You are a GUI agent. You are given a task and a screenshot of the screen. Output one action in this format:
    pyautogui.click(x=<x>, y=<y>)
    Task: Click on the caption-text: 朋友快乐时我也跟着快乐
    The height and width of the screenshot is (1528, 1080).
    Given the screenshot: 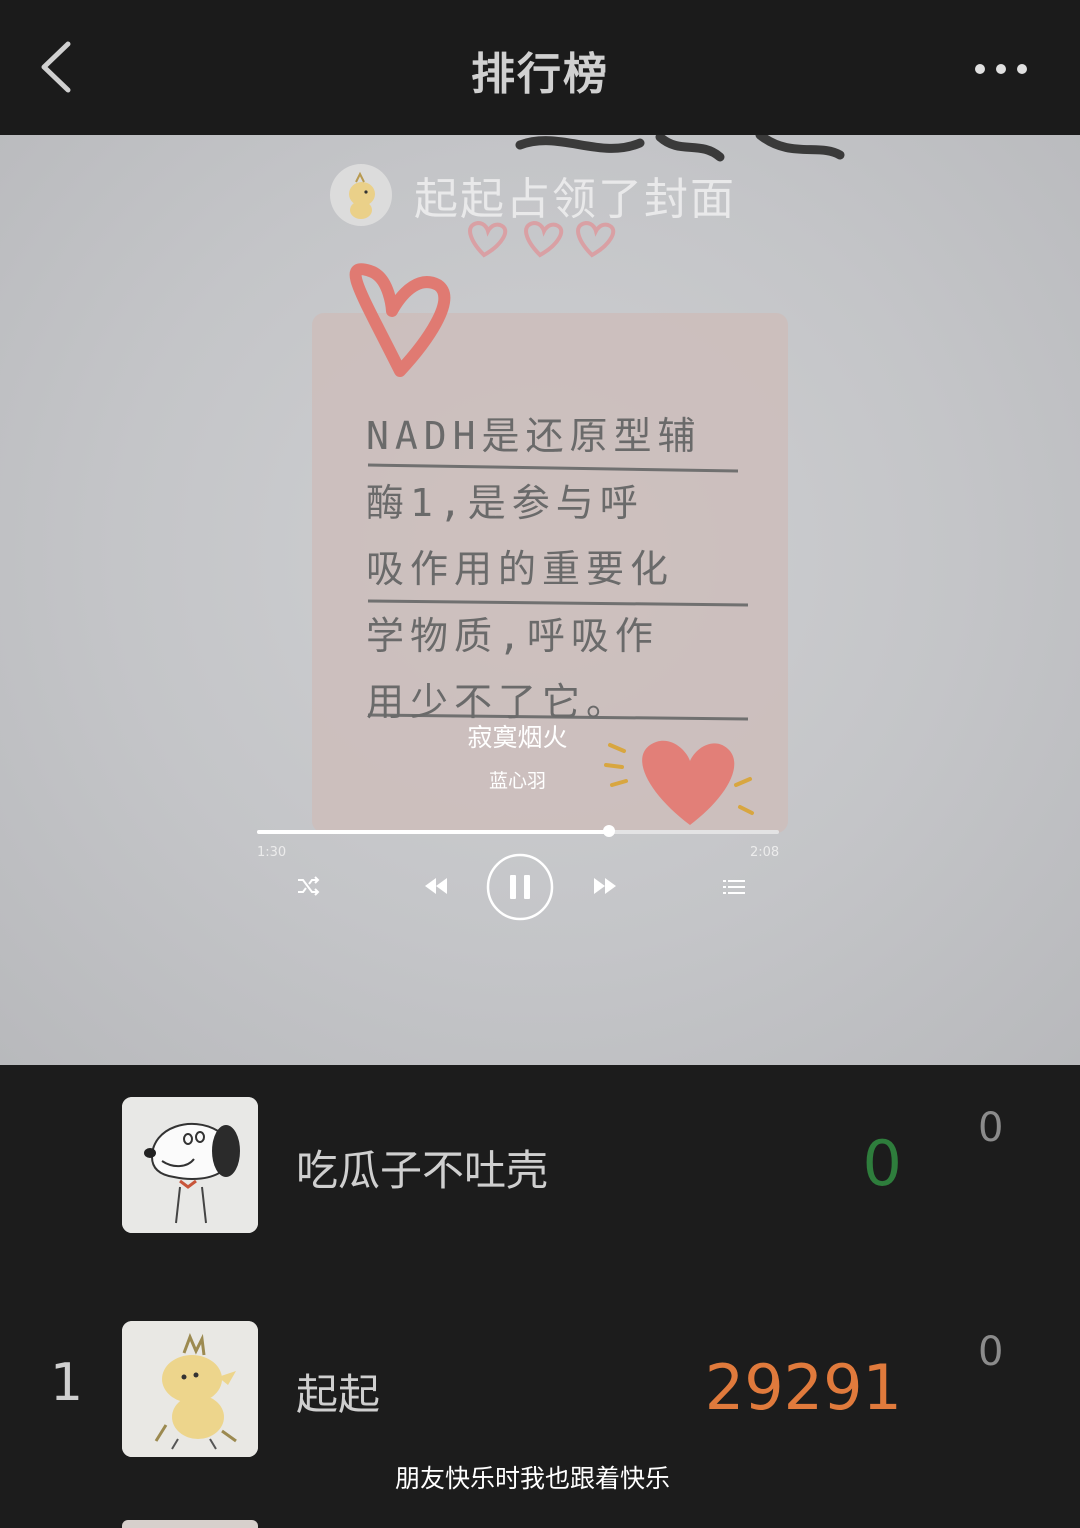 What is the action you would take?
    pyautogui.click(x=532, y=1478)
    